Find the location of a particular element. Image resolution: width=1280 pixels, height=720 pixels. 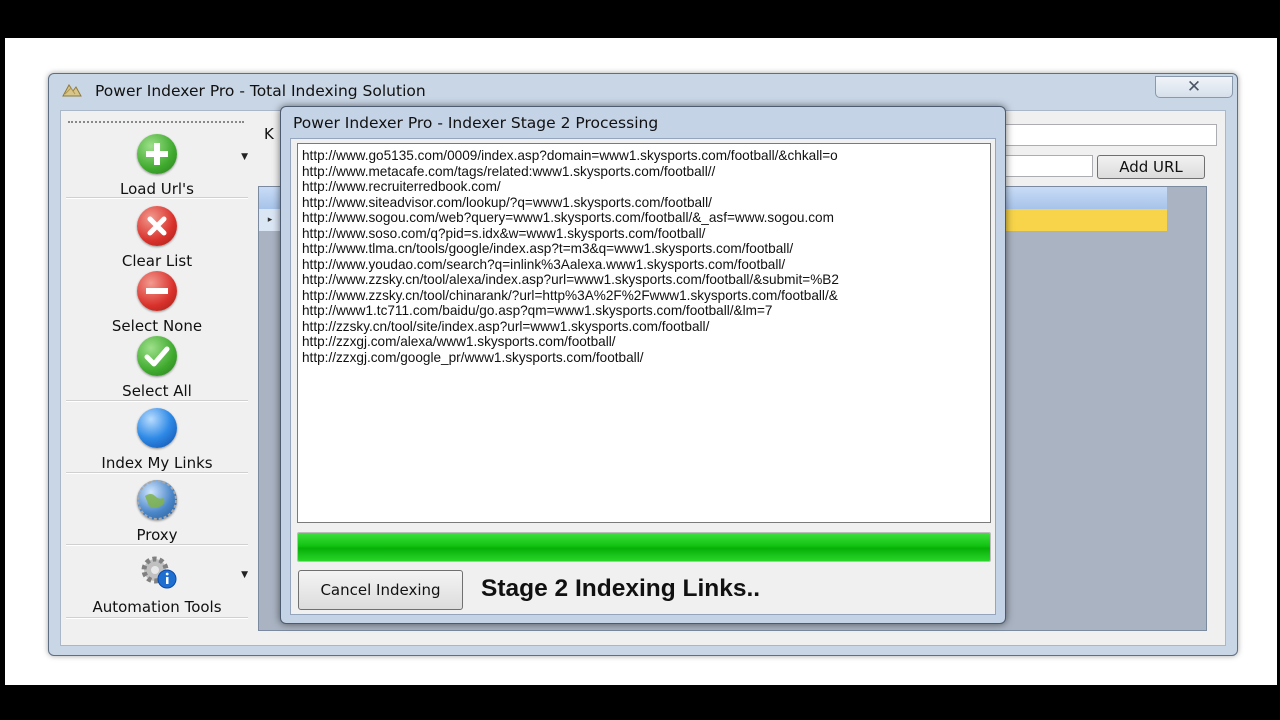

select-none-button: Select None is located at coordinates (157, 303).